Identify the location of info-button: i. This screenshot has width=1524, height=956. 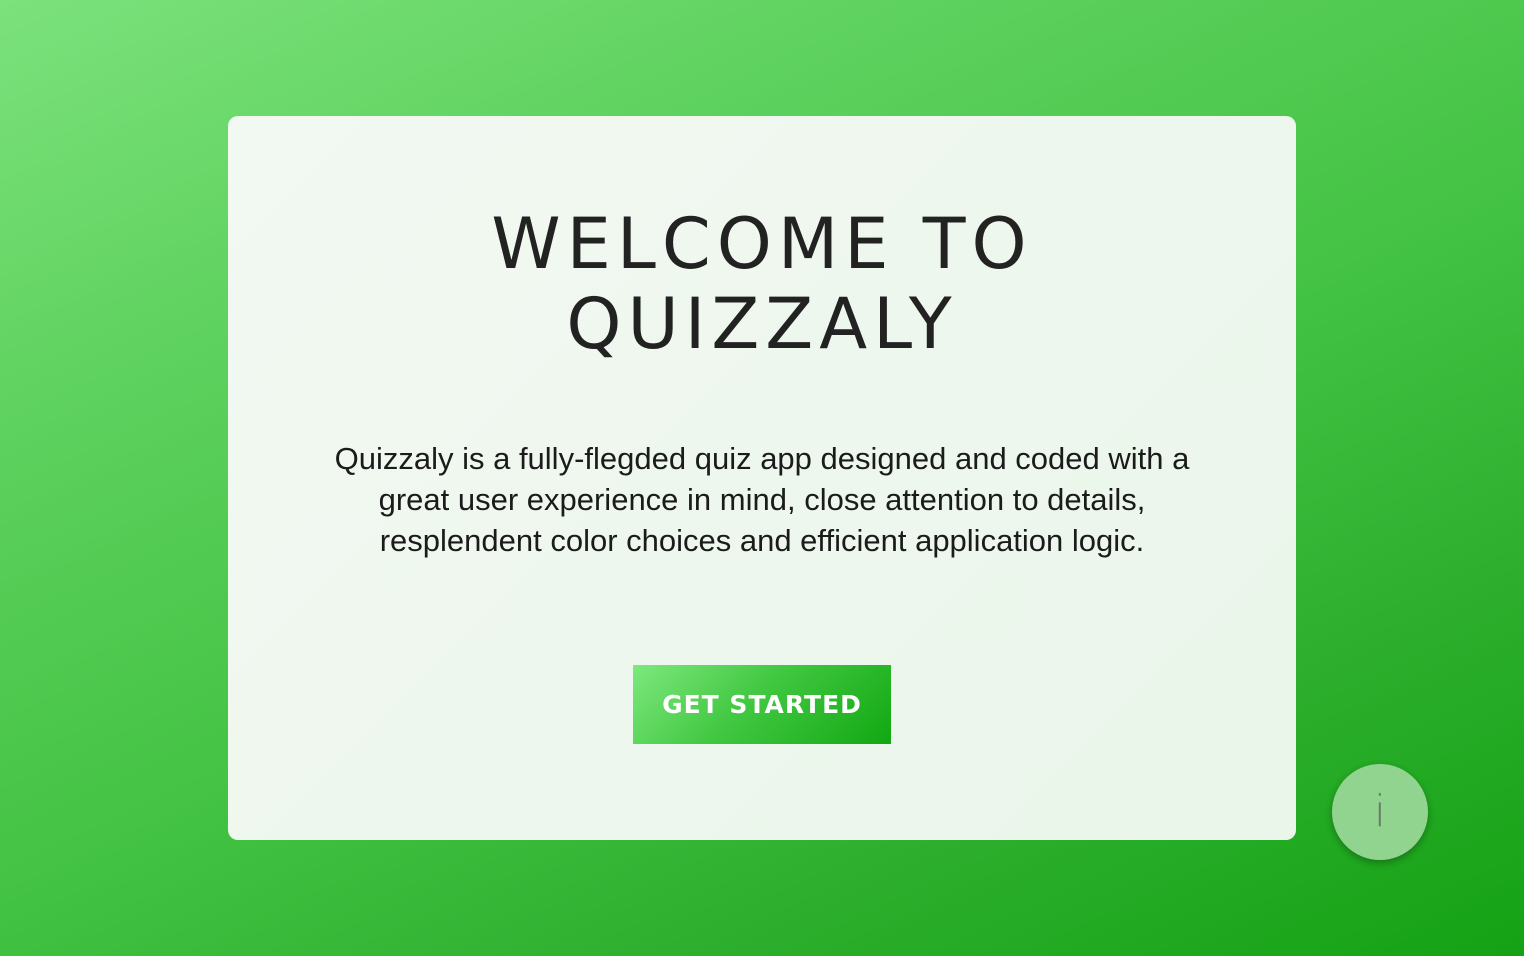
(1380, 812).